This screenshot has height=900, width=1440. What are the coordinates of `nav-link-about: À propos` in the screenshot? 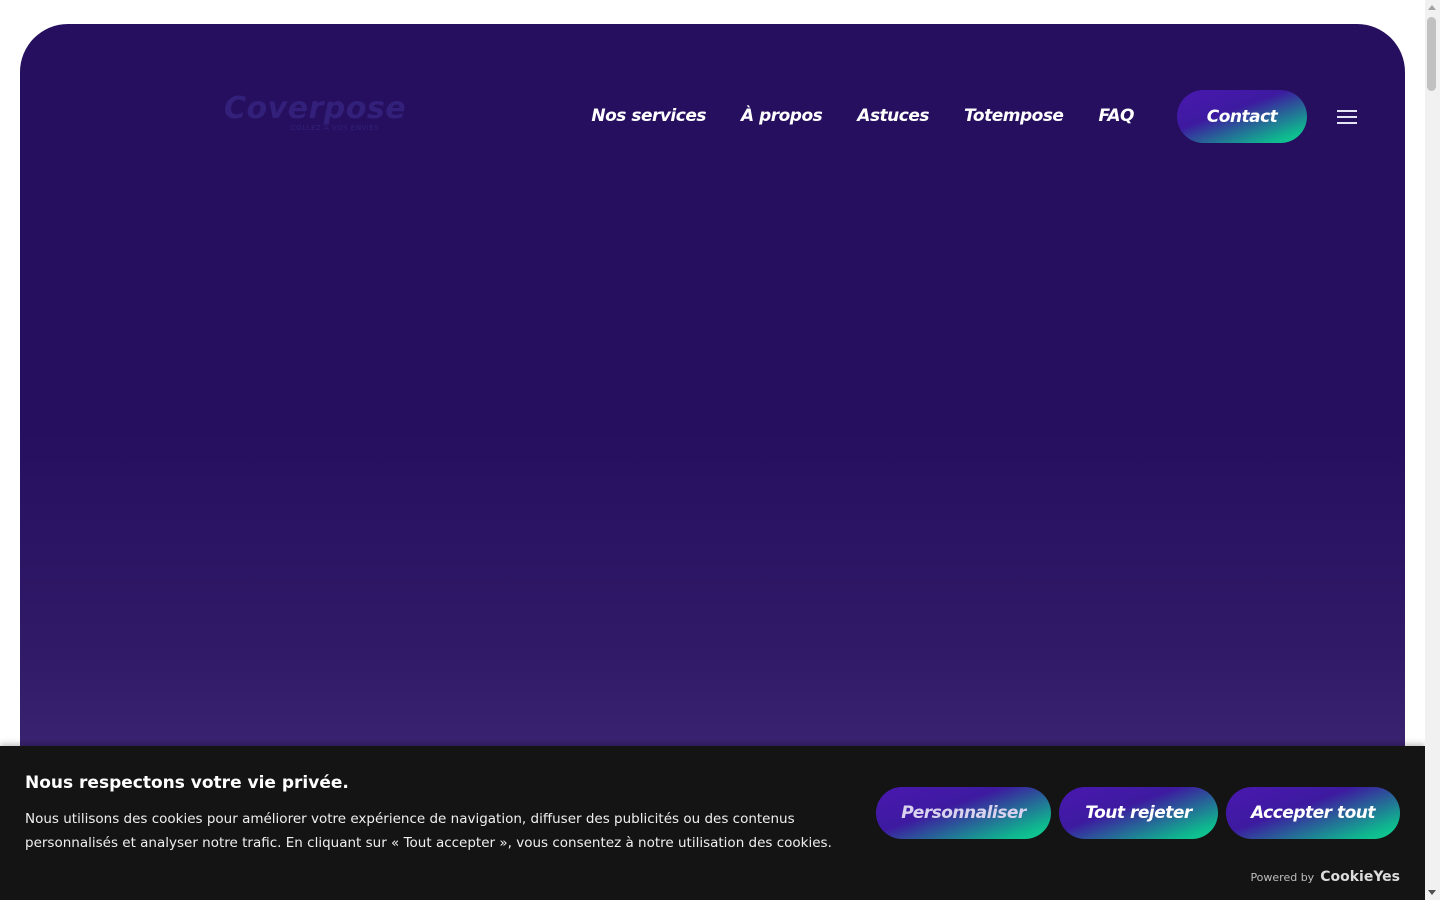 It's located at (782, 116).